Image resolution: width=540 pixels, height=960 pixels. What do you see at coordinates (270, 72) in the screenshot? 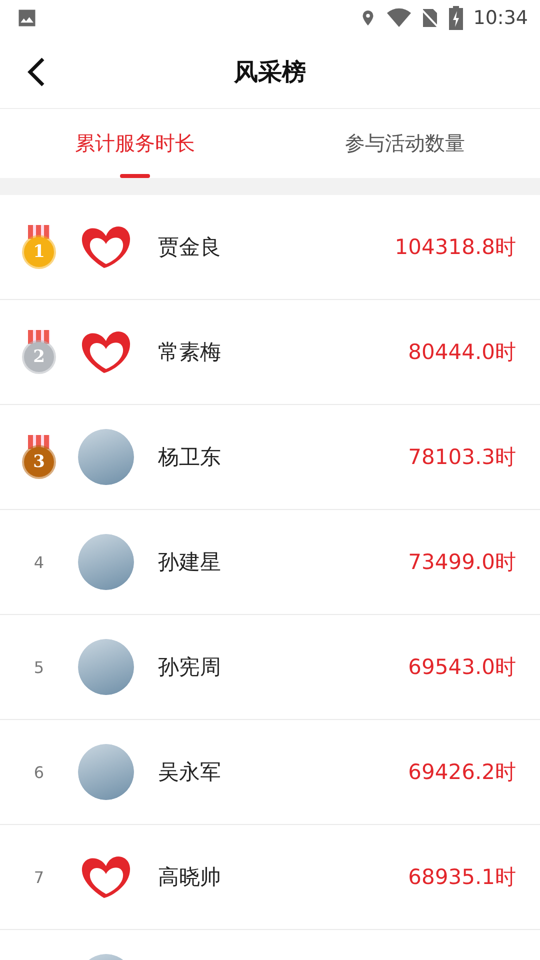
I see `page-title: 风采榜` at bounding box center [270, 72].